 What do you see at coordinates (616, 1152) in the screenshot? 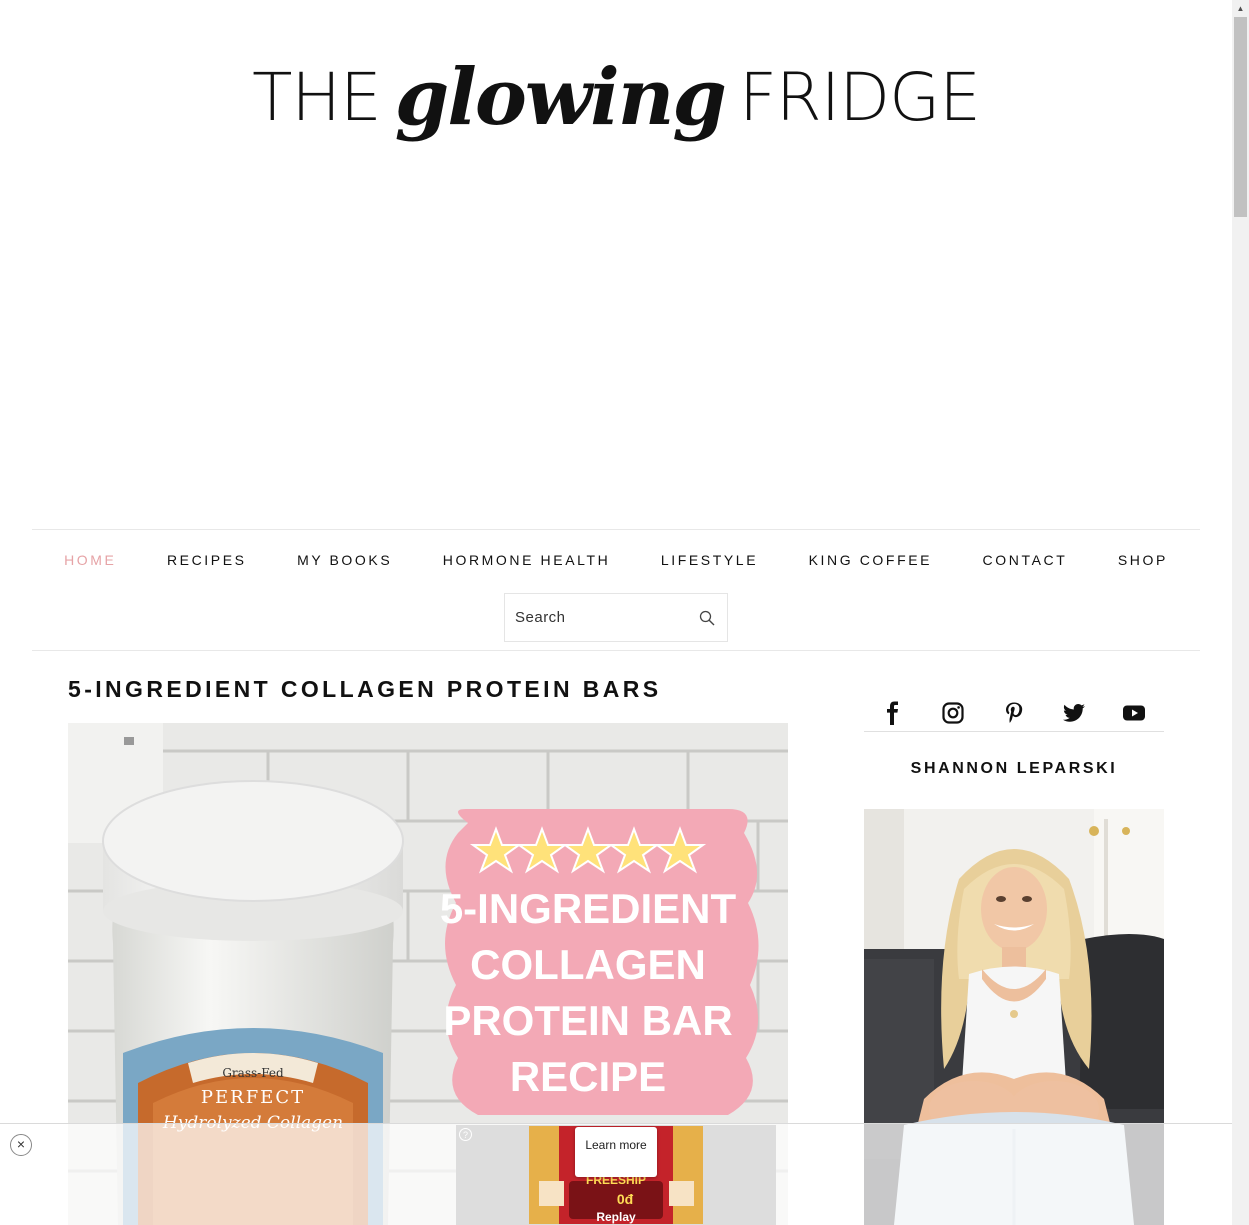
I see `ad-learn-more-button: Learn more` at bounding box center [616, 1152].